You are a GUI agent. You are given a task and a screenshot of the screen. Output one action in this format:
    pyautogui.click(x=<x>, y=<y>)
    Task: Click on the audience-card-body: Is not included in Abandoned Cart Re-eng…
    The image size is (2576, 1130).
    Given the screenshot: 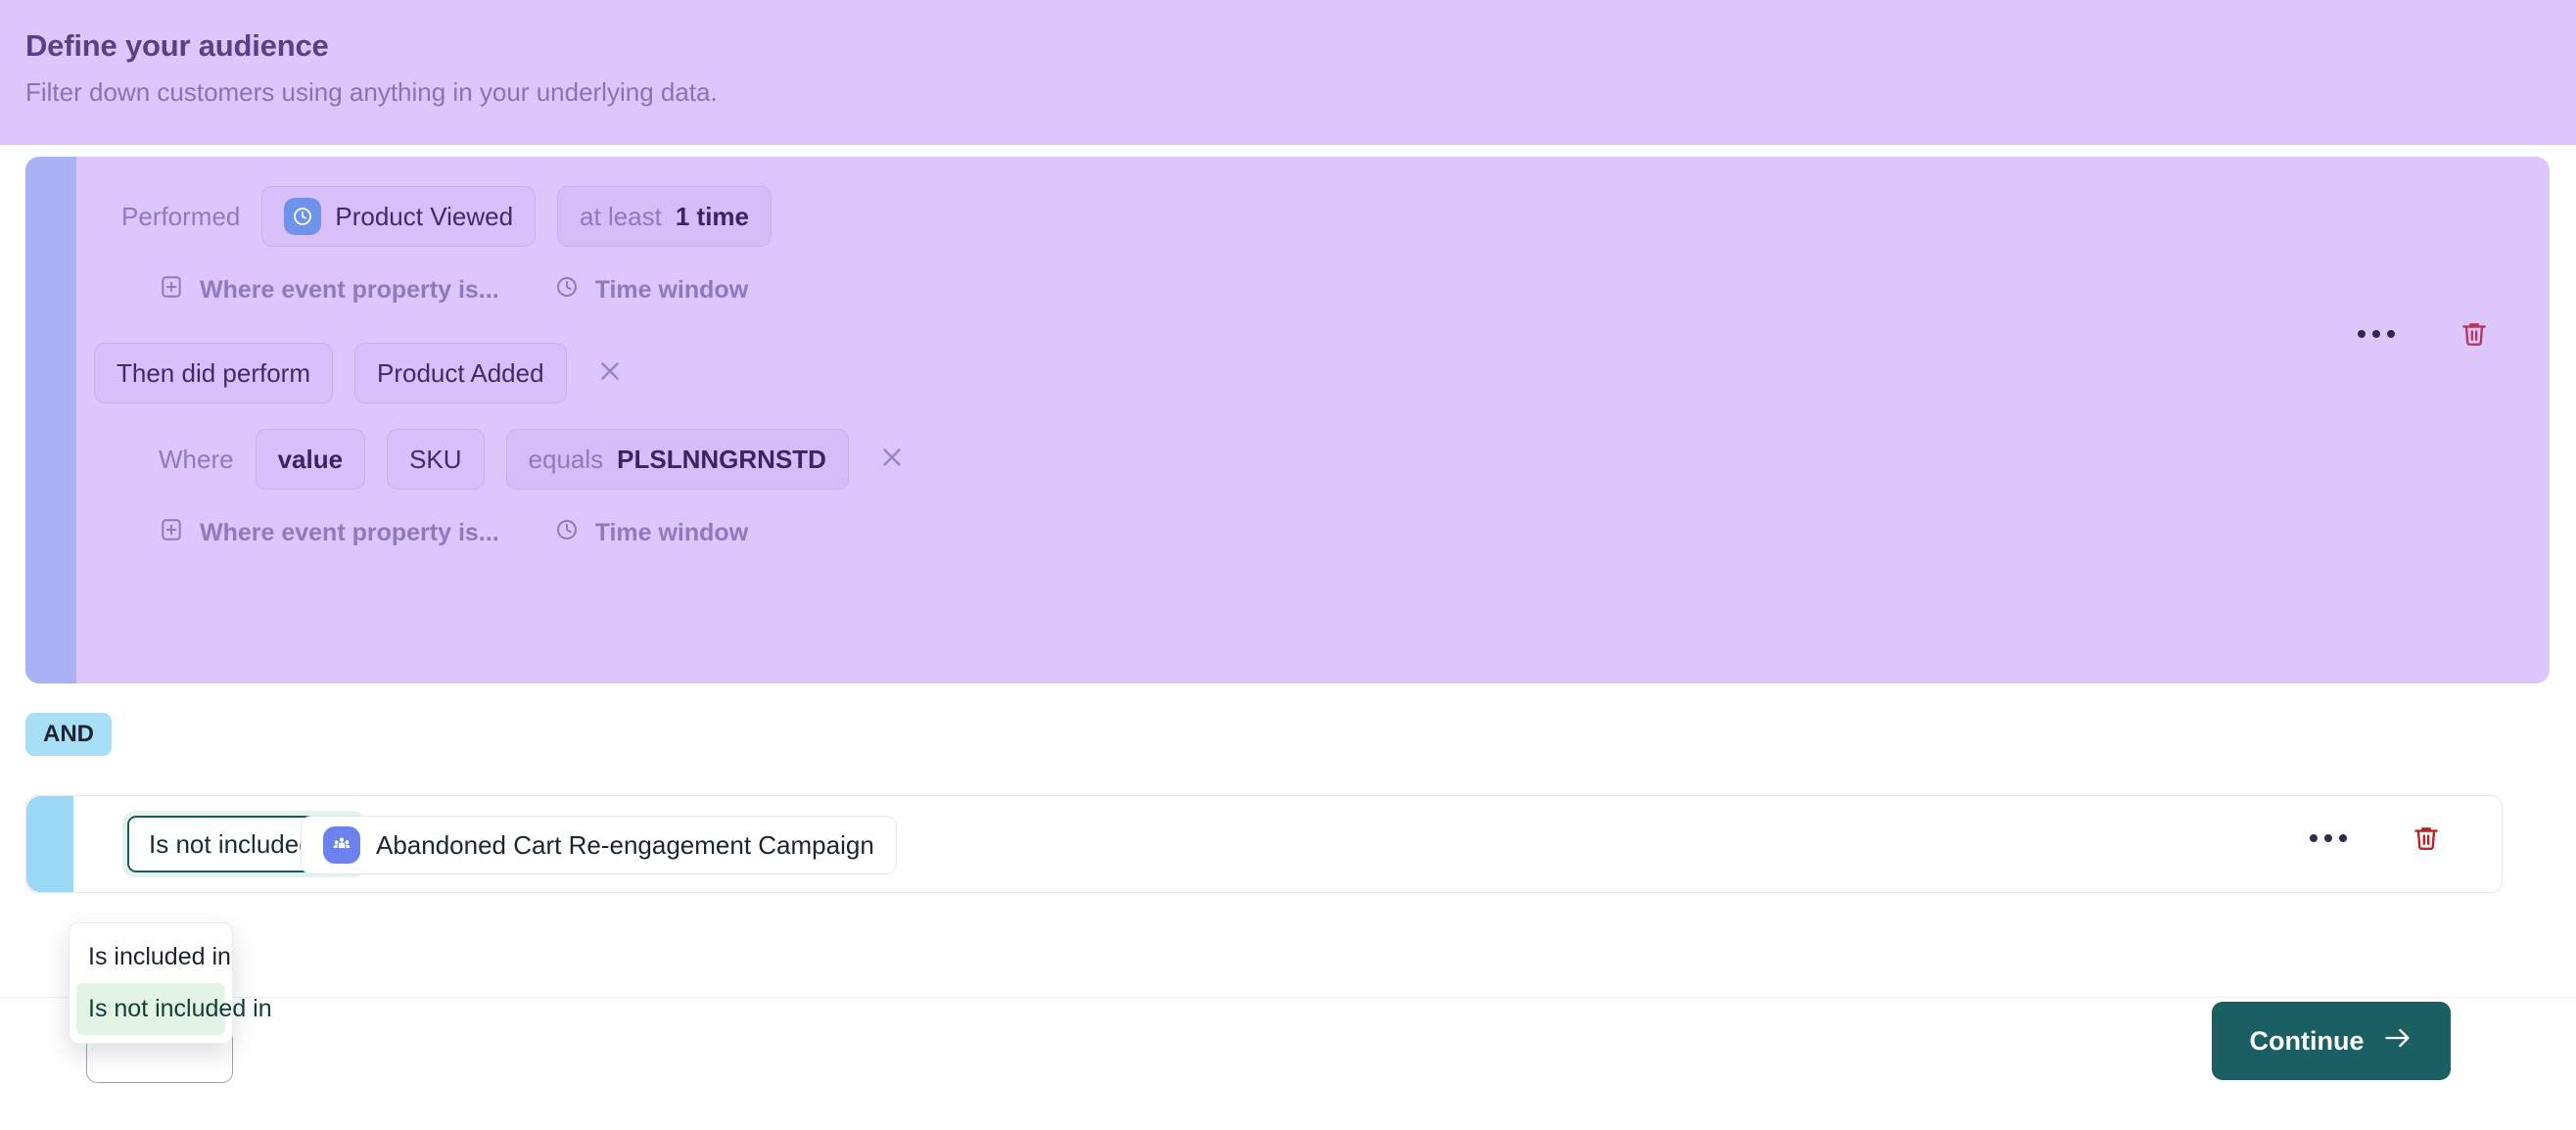 What is the action you would take?
    pyautogui.click(x=1287, y=844)
    